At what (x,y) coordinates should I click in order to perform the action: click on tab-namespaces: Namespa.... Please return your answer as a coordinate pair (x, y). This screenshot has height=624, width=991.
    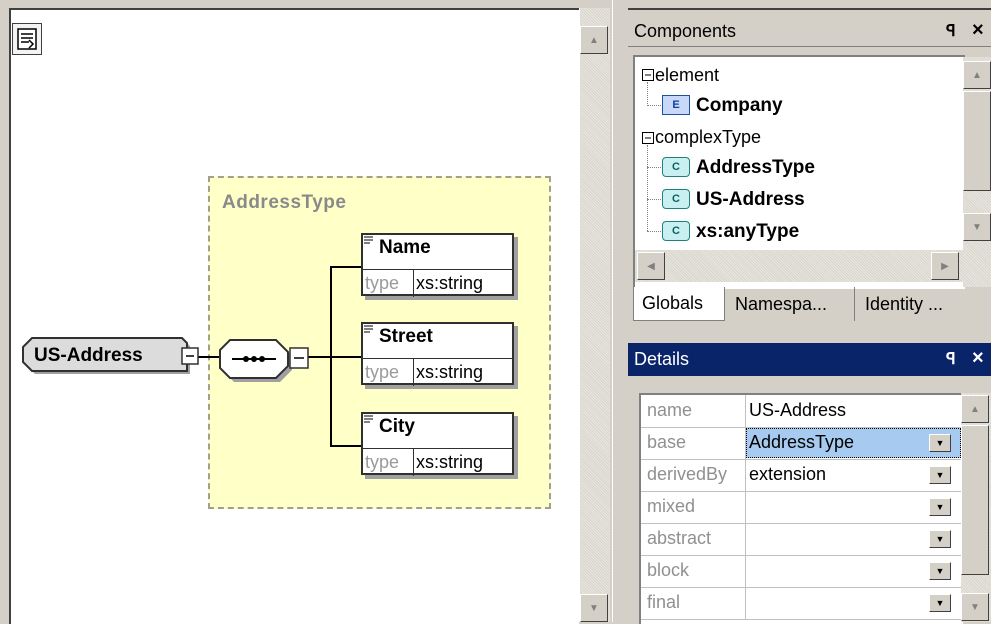
    Looking at the image, I should click on (791, 304).